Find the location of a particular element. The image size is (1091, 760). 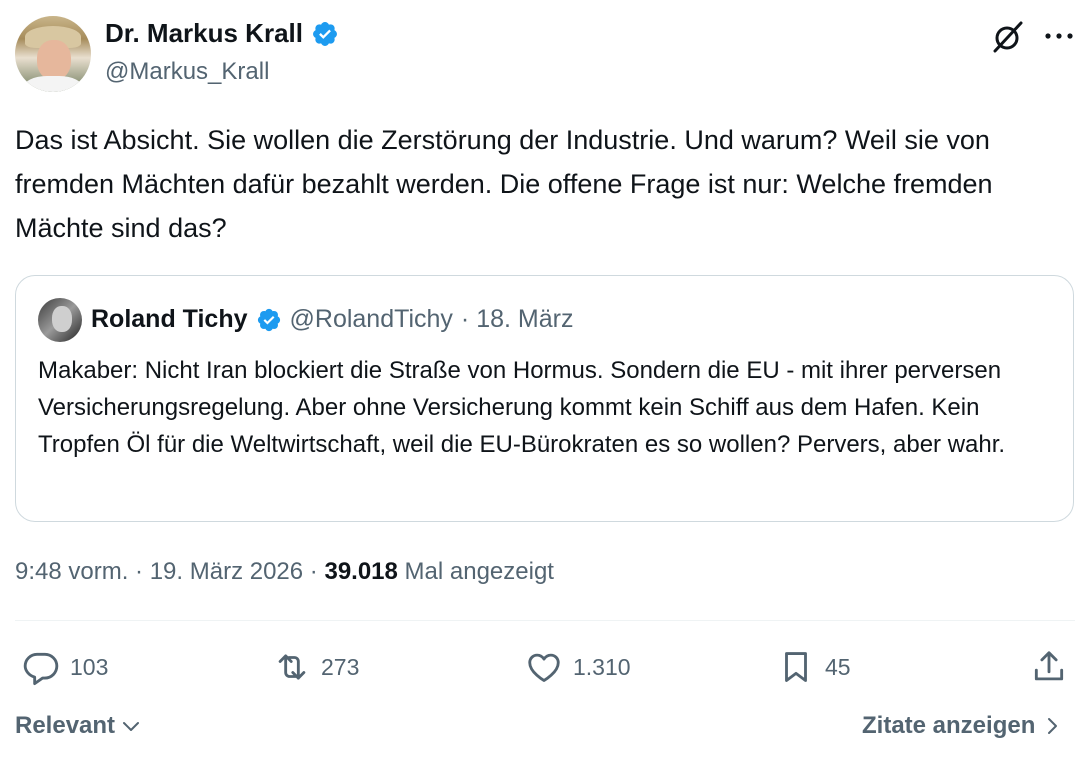

author-avatar is located at coordinates (53, 54).